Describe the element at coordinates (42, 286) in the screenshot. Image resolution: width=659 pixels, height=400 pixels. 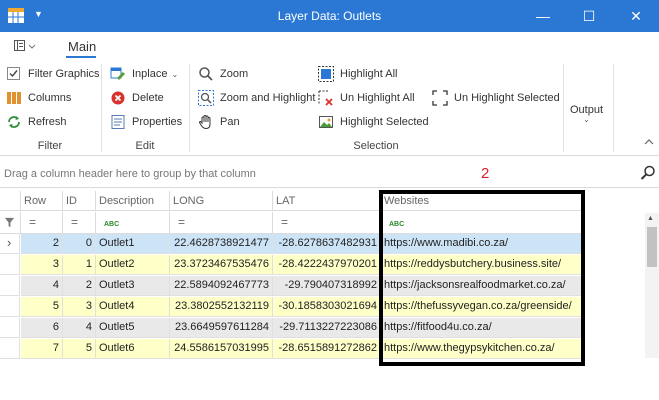
I see `cell-row: 4` at that location.